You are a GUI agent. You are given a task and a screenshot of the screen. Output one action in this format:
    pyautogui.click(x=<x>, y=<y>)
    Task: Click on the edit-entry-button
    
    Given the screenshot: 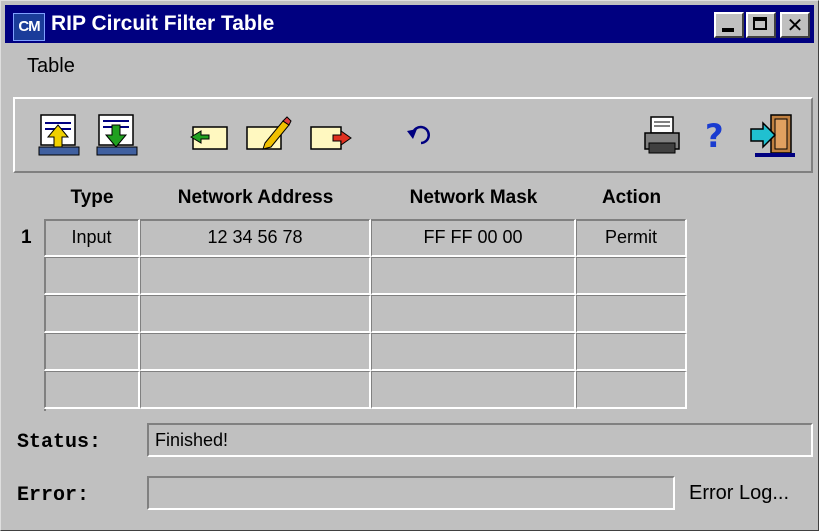 What is the action you would take?
    pyautogui.click(x=267, y=136)
    